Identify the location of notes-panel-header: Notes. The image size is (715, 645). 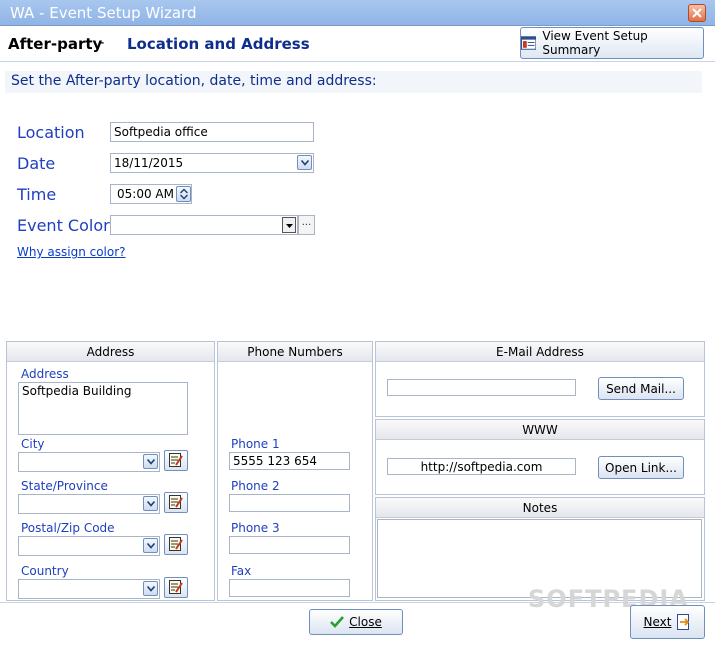
(540, 508).